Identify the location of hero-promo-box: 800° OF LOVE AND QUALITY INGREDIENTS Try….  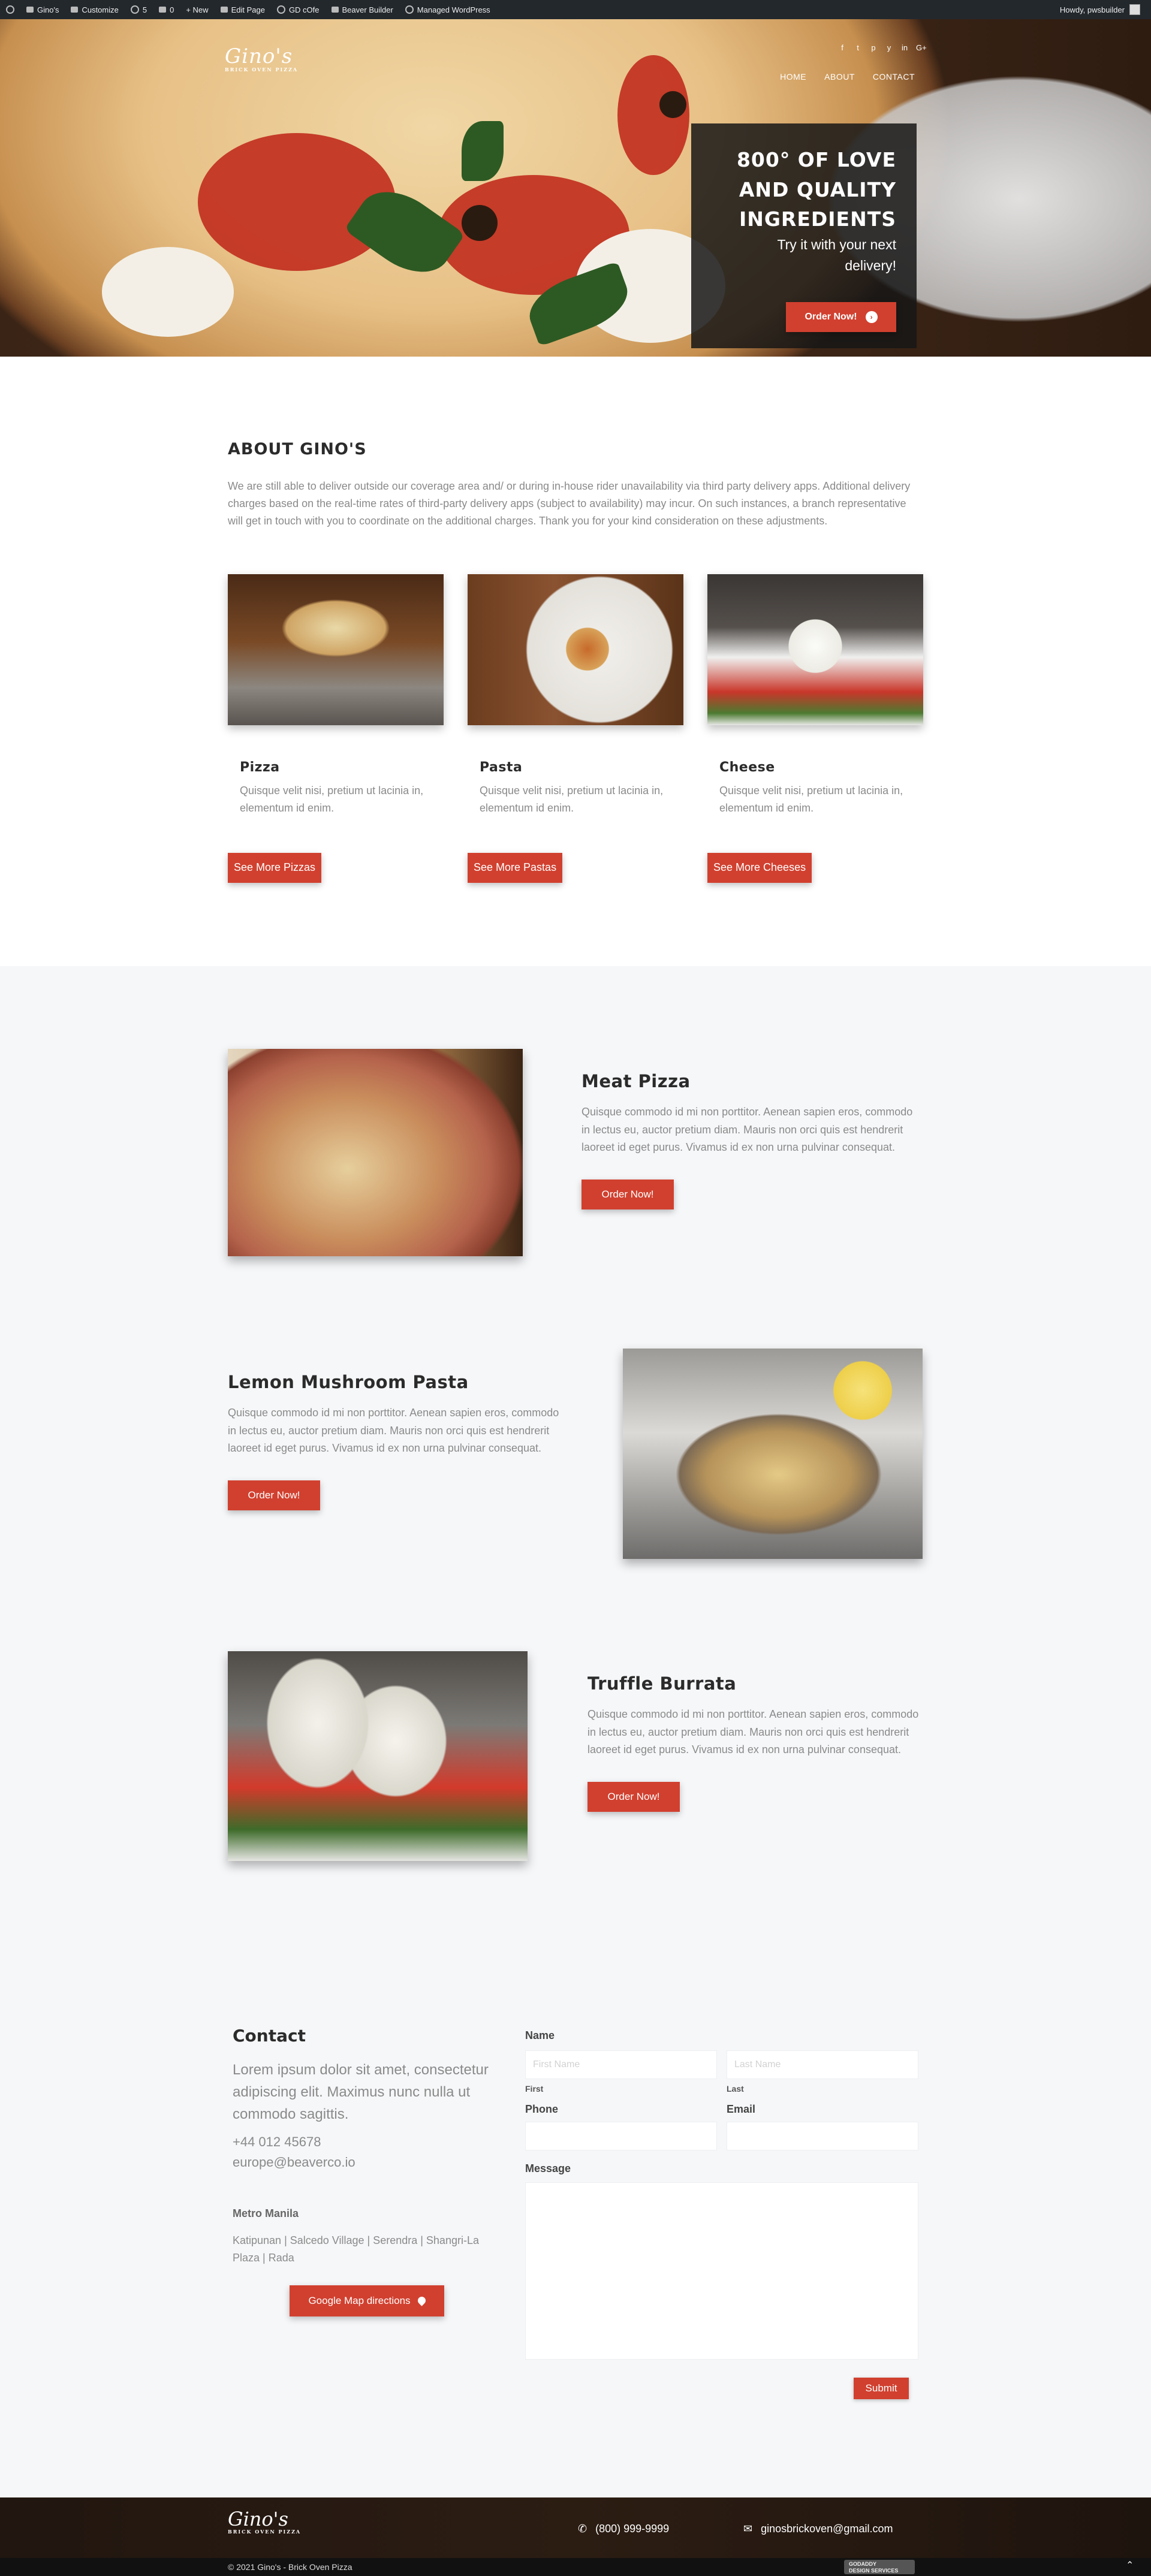
(804, 236).